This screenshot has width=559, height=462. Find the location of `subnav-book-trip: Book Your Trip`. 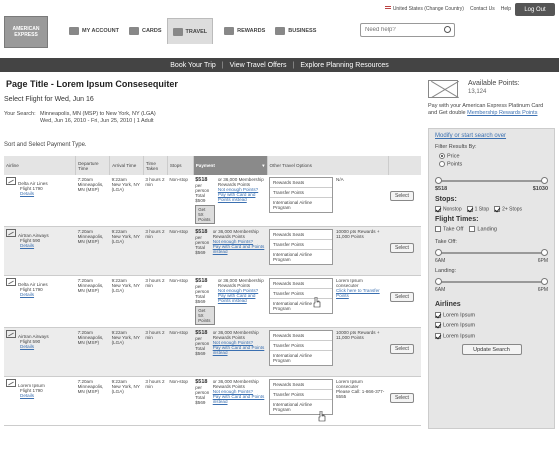

subnav-book-trip: Book Your Trip is located at coordinates (193, 65).